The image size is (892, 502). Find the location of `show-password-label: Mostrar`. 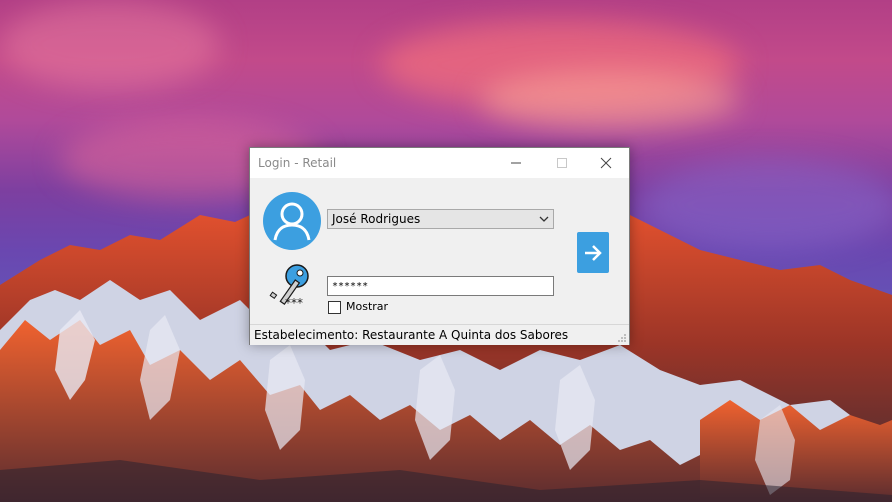

show-password-label: Mostrar is located at coordinates (367, 306).